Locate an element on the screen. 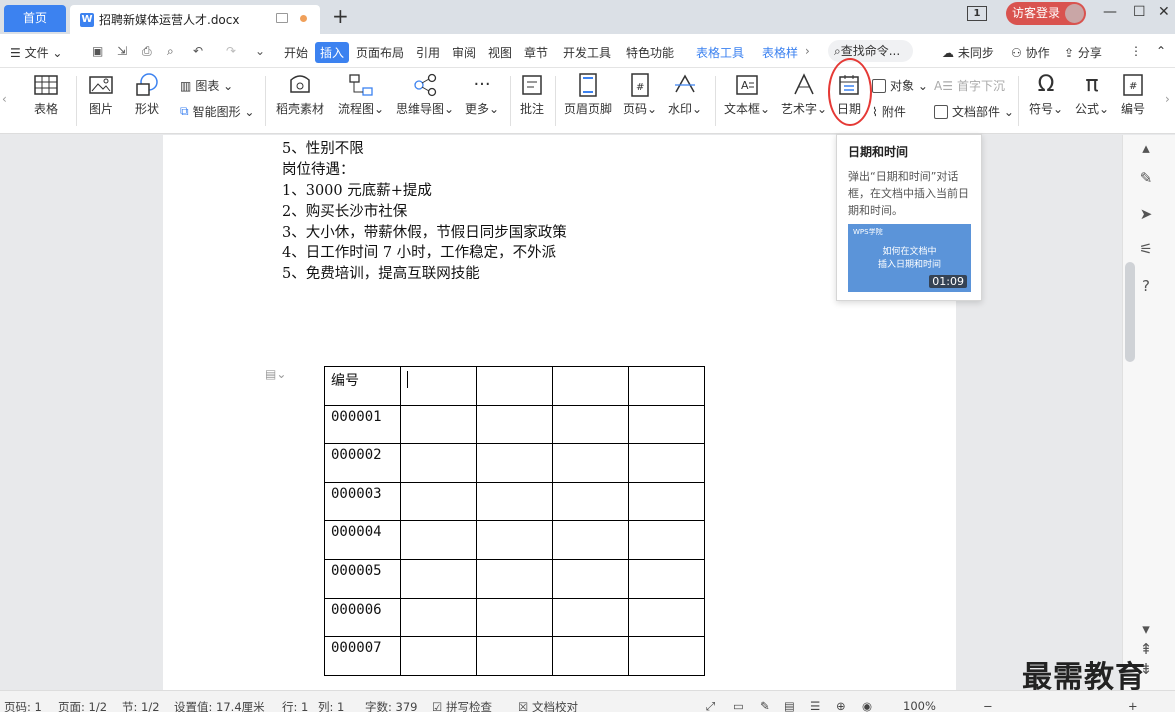 This screenshot has height=712, width=1175. doc-check-button: ☒ 文档校对 is located at coordinates (548, 705).